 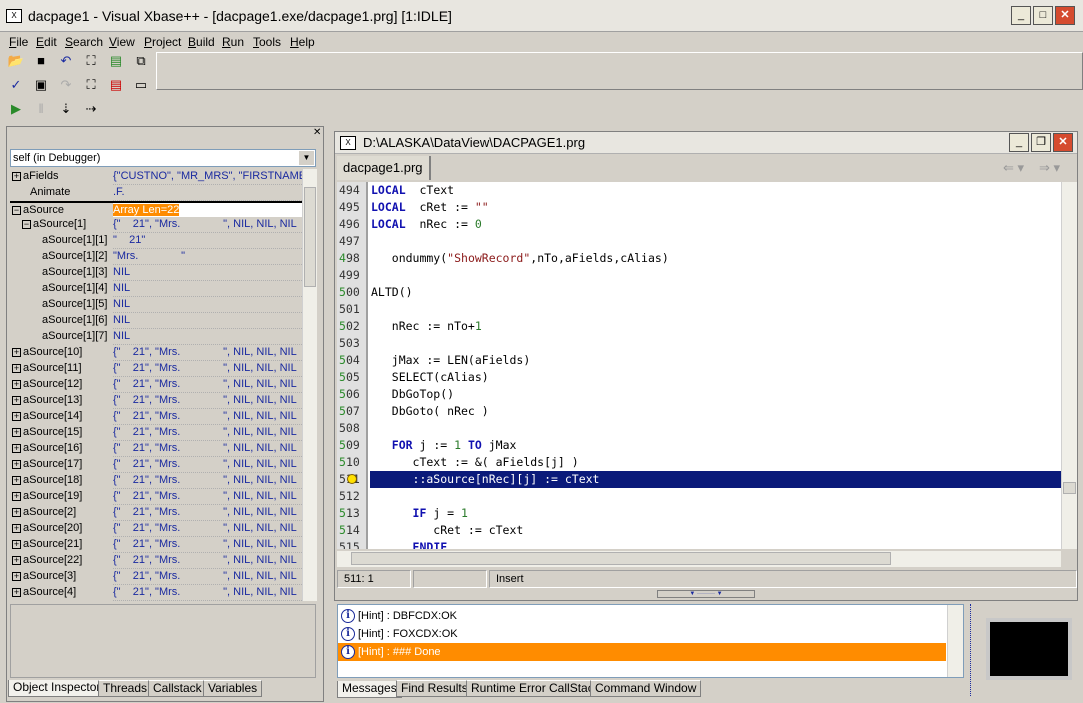 What do you see at coordinates (973, 650) in the screenshot?
I see `dock-splitter` at bounding box center [973, 650].